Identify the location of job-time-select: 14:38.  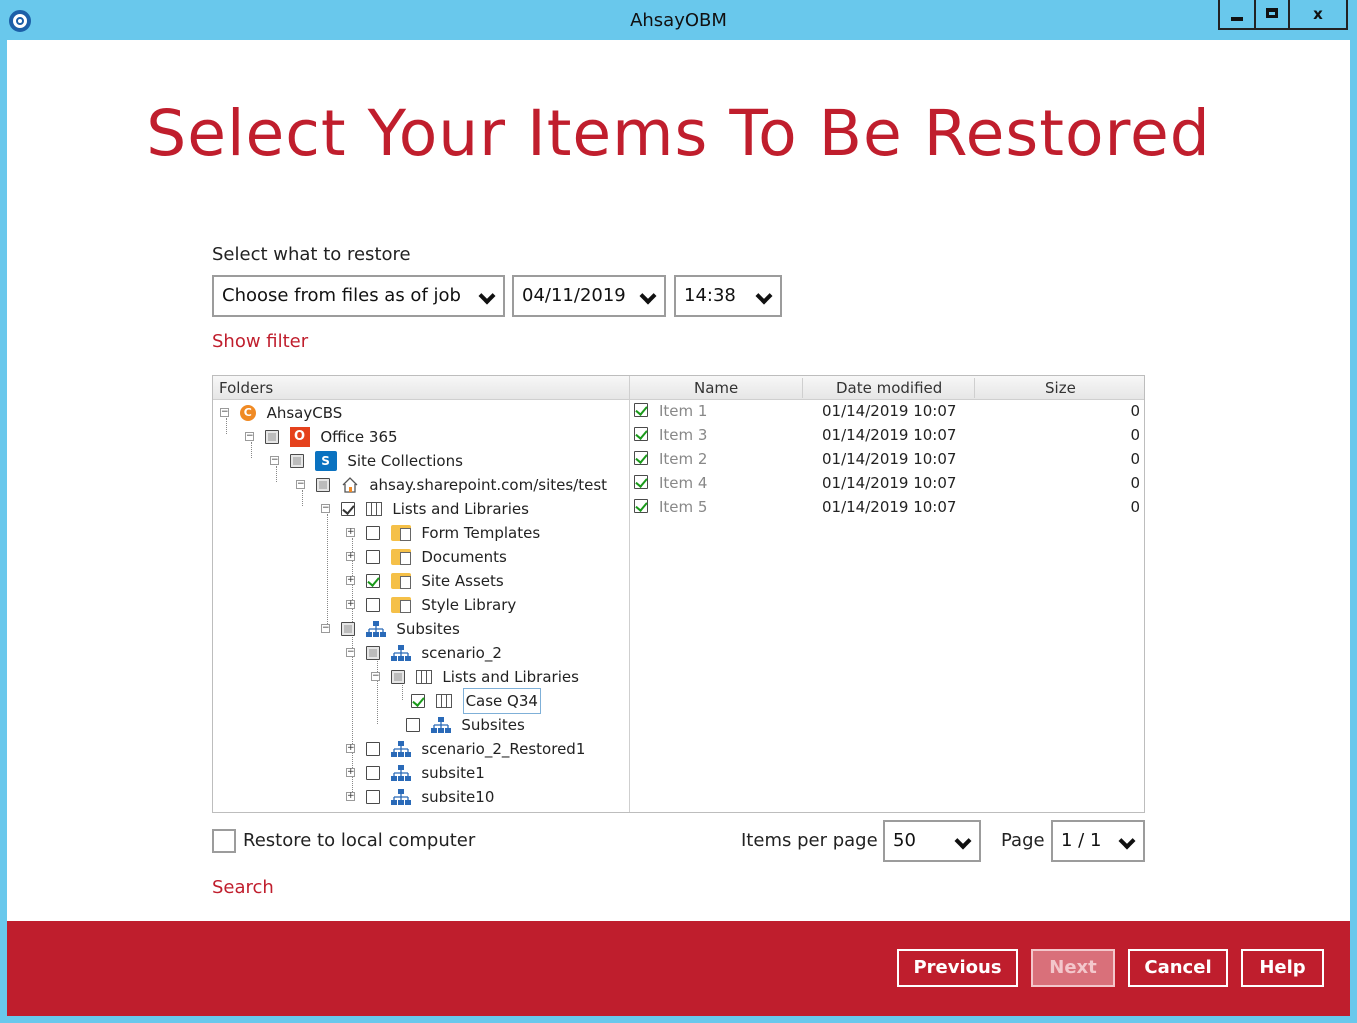
(728, 296).